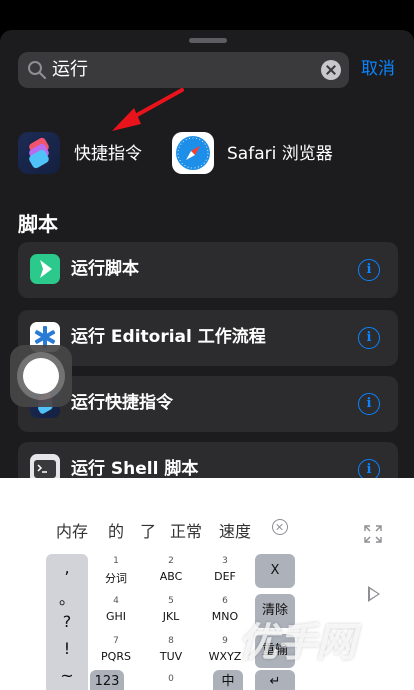 This screenshot has width=414, height=690. Describe the element at coordinates (225, 601) in the screenshot. I see `key-number: 6` at that location.